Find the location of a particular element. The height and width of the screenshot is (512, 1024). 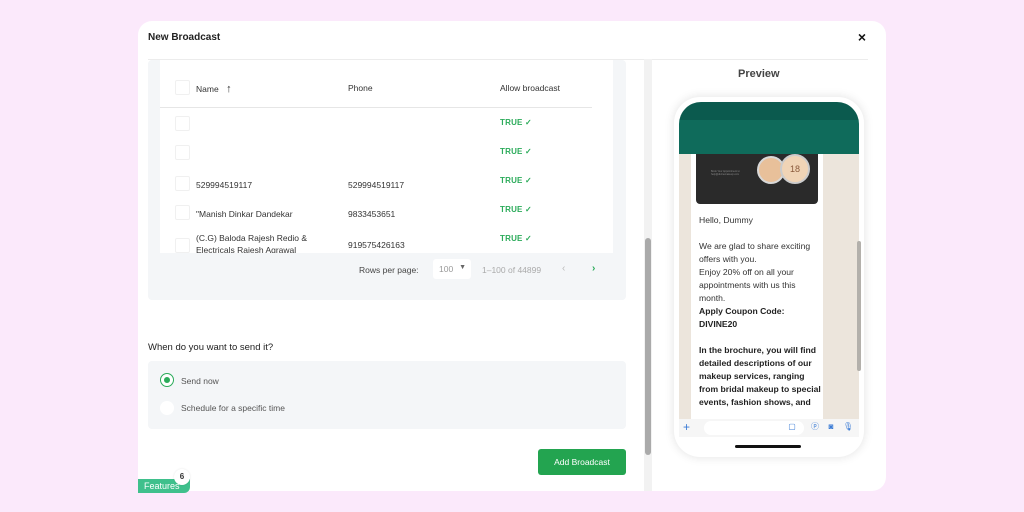

row-name: 529994519117 is located at coordinates (224, 185).